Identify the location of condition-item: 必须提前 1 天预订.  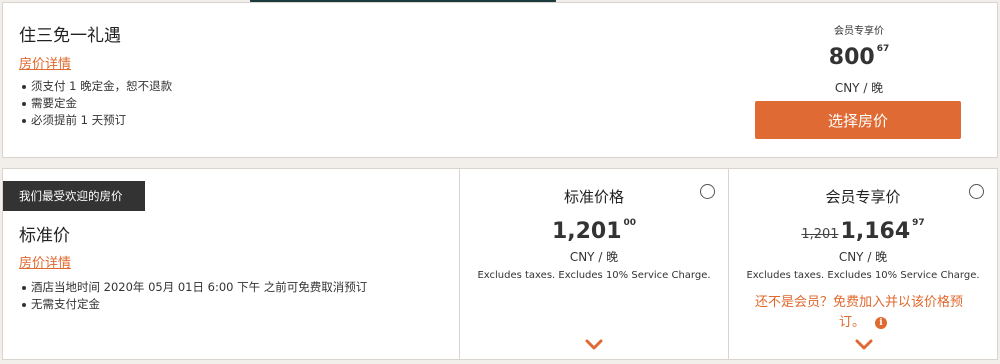
(96, 120).